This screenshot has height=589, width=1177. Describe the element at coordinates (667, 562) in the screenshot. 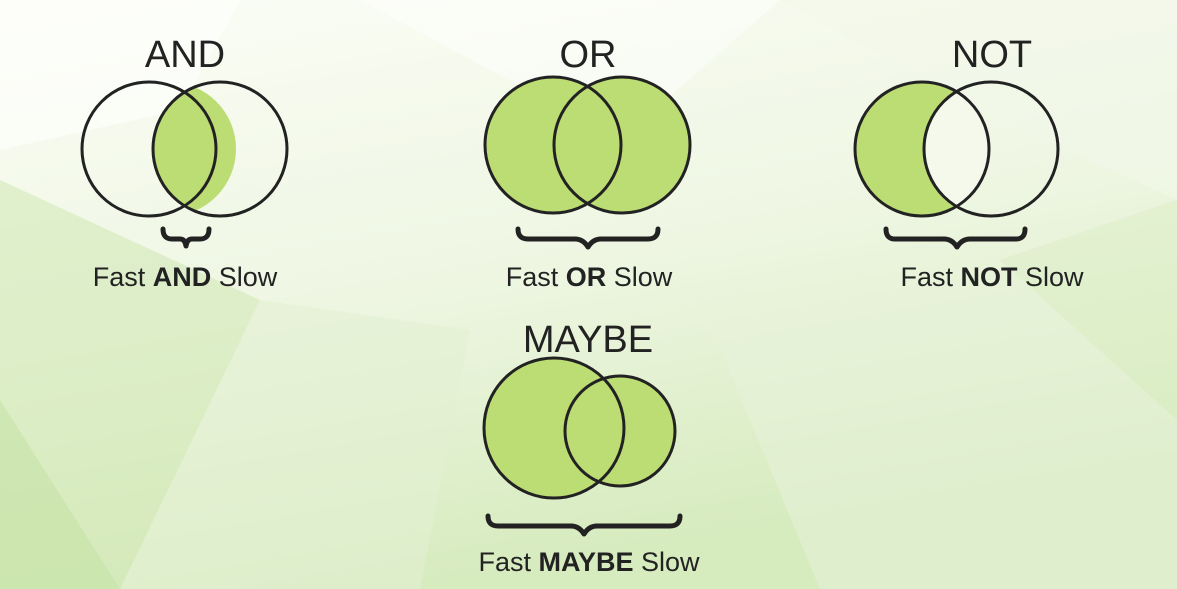

I see `maybe-caption-suffix: Slow` at that location.